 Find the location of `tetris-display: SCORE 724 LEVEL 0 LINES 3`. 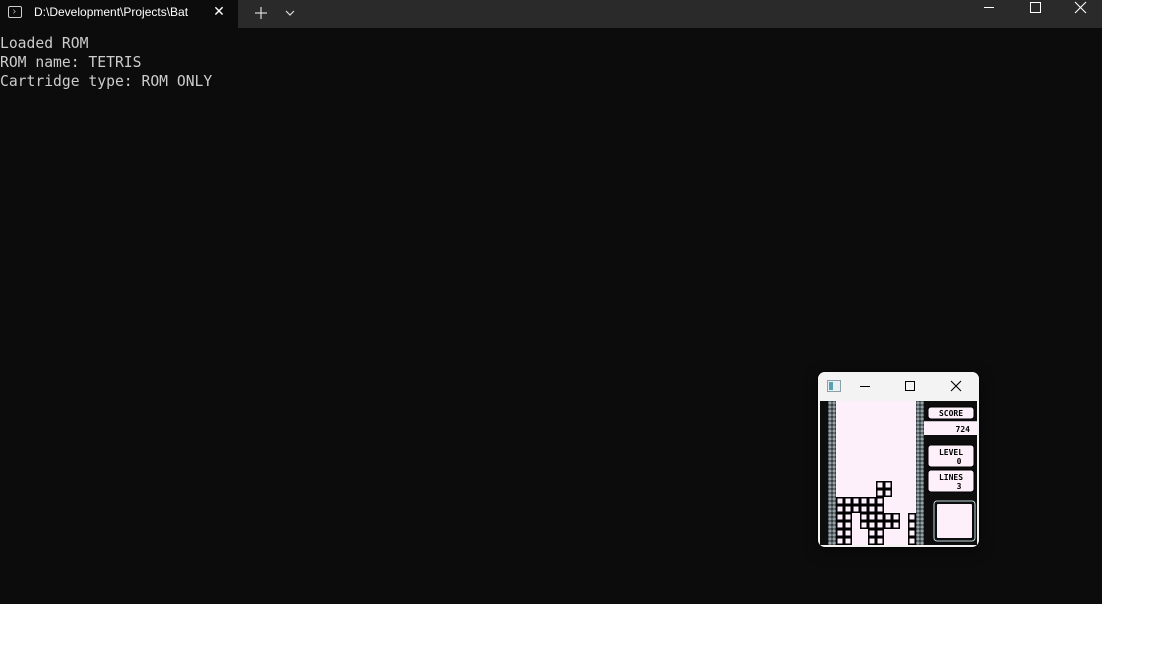

tetris-display: SCORE 724 LEVEL 0 LINES 3 is located at coordinates (902, 473).